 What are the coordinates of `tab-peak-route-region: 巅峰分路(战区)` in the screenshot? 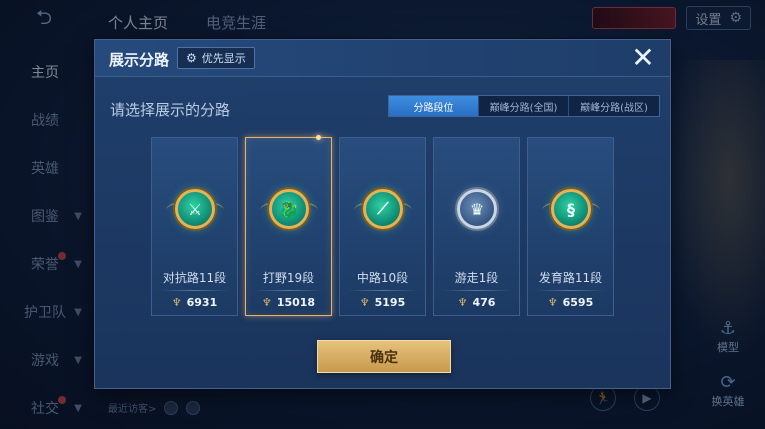 It's located at (614, 106).